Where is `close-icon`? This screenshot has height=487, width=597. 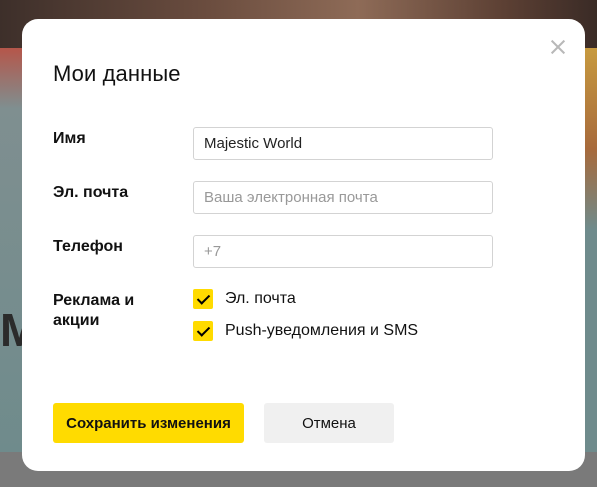 close-icon is located at coordinates (558, 47).